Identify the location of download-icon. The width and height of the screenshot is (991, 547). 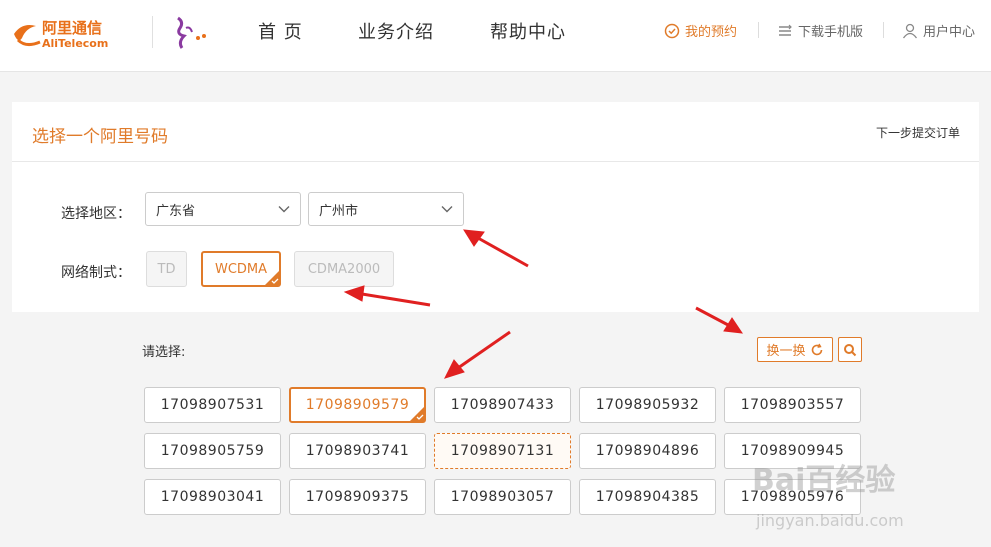
(785, 30).